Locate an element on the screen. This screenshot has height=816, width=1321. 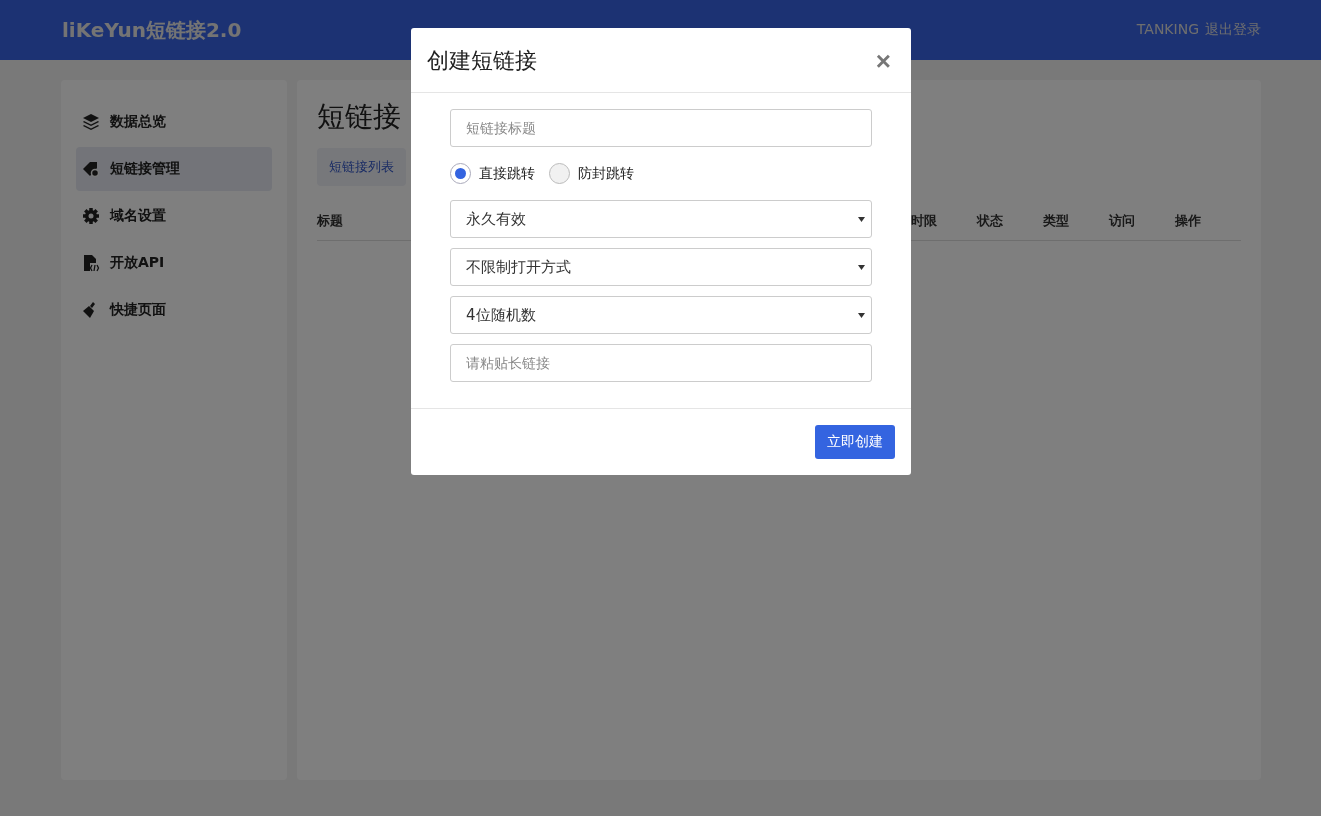
select-field: 4位随机数 is located at coordinates (661, 315).